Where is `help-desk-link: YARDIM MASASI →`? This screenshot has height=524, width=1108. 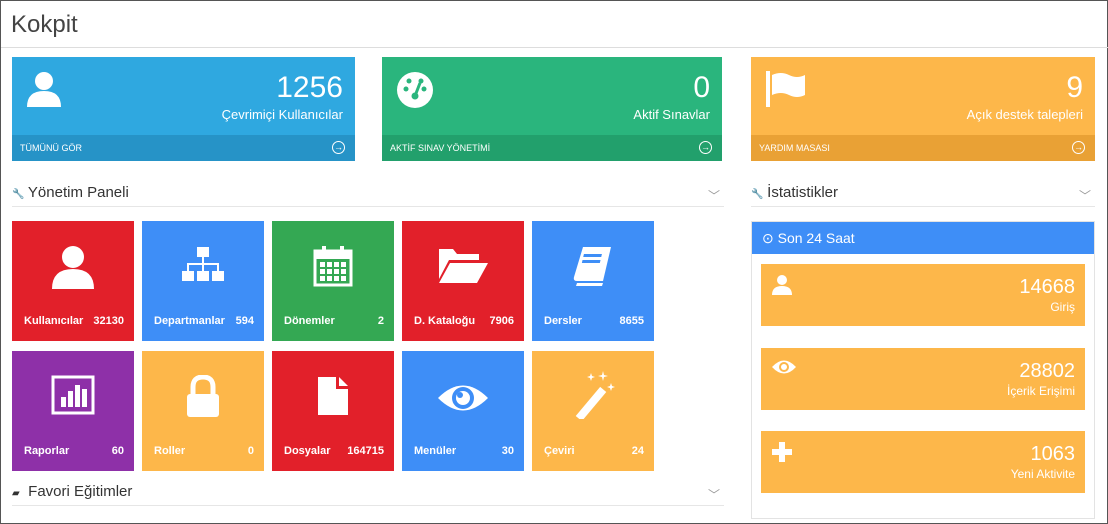
help-desk-link: YARDIM MASASI → is located at coordinates (923, 148).